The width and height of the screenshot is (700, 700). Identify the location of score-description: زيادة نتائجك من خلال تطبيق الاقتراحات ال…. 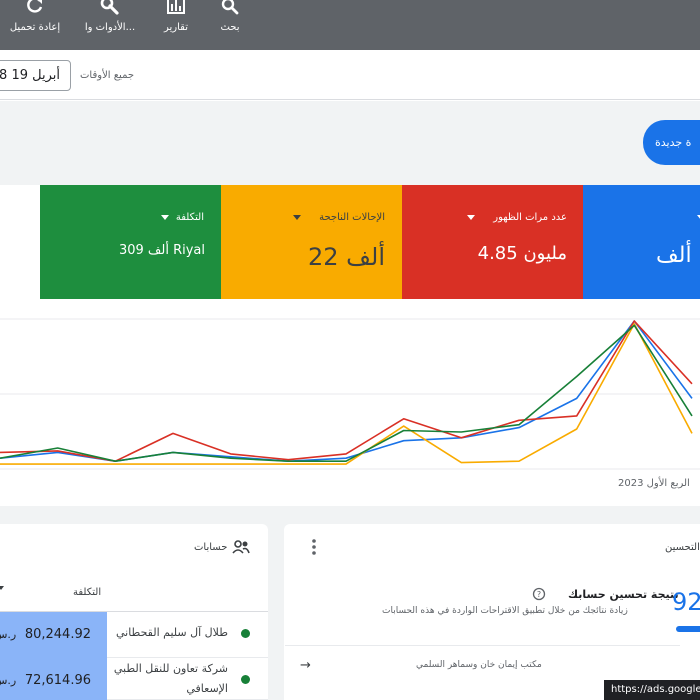
(505, 611).